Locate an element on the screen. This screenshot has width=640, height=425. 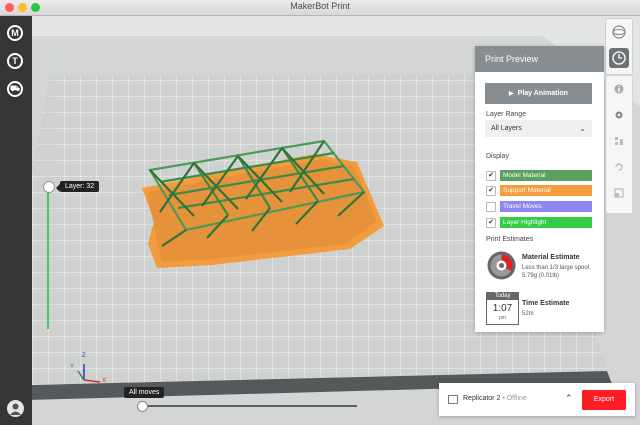
axis-x-label: X is located at coordinates (104, 381).